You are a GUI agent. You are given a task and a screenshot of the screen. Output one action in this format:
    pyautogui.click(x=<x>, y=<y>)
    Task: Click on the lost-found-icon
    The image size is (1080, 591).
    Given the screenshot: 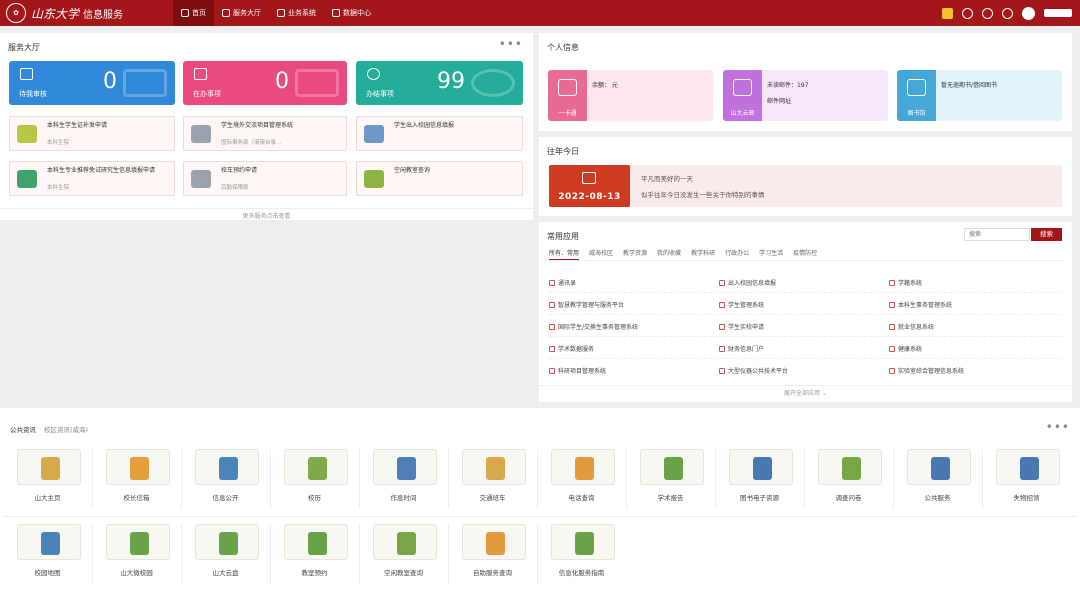 What is the action you would take?
    pyautogui.click(x=1029, y=468)
    